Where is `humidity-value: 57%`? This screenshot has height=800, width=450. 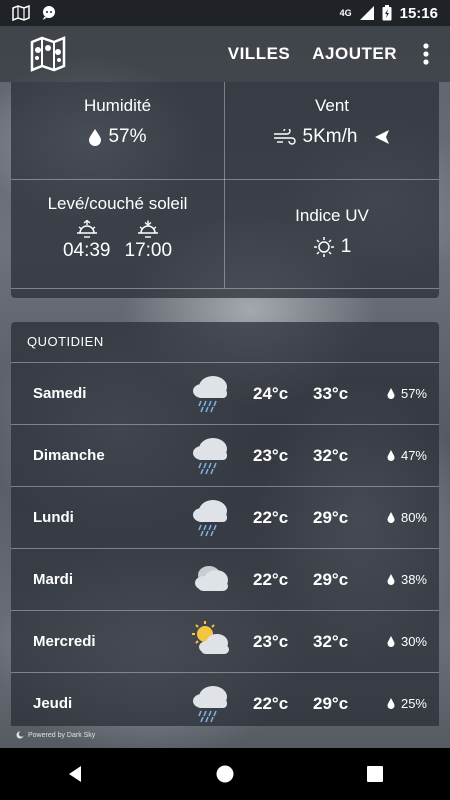
humidity-value: 57% is located at coordinates (127, 136).